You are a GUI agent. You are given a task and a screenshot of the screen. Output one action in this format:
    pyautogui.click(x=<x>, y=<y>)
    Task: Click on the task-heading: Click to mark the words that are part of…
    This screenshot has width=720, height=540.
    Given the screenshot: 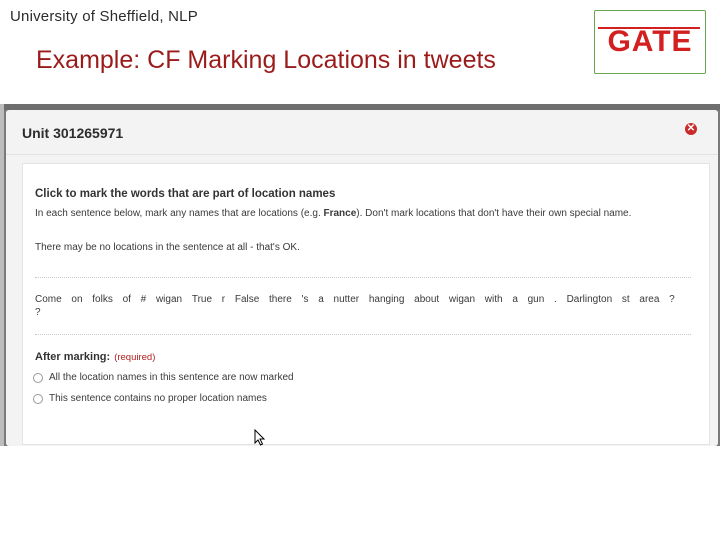 What is the action you would take?
    pyautogui.click(x=185, y=194)
    